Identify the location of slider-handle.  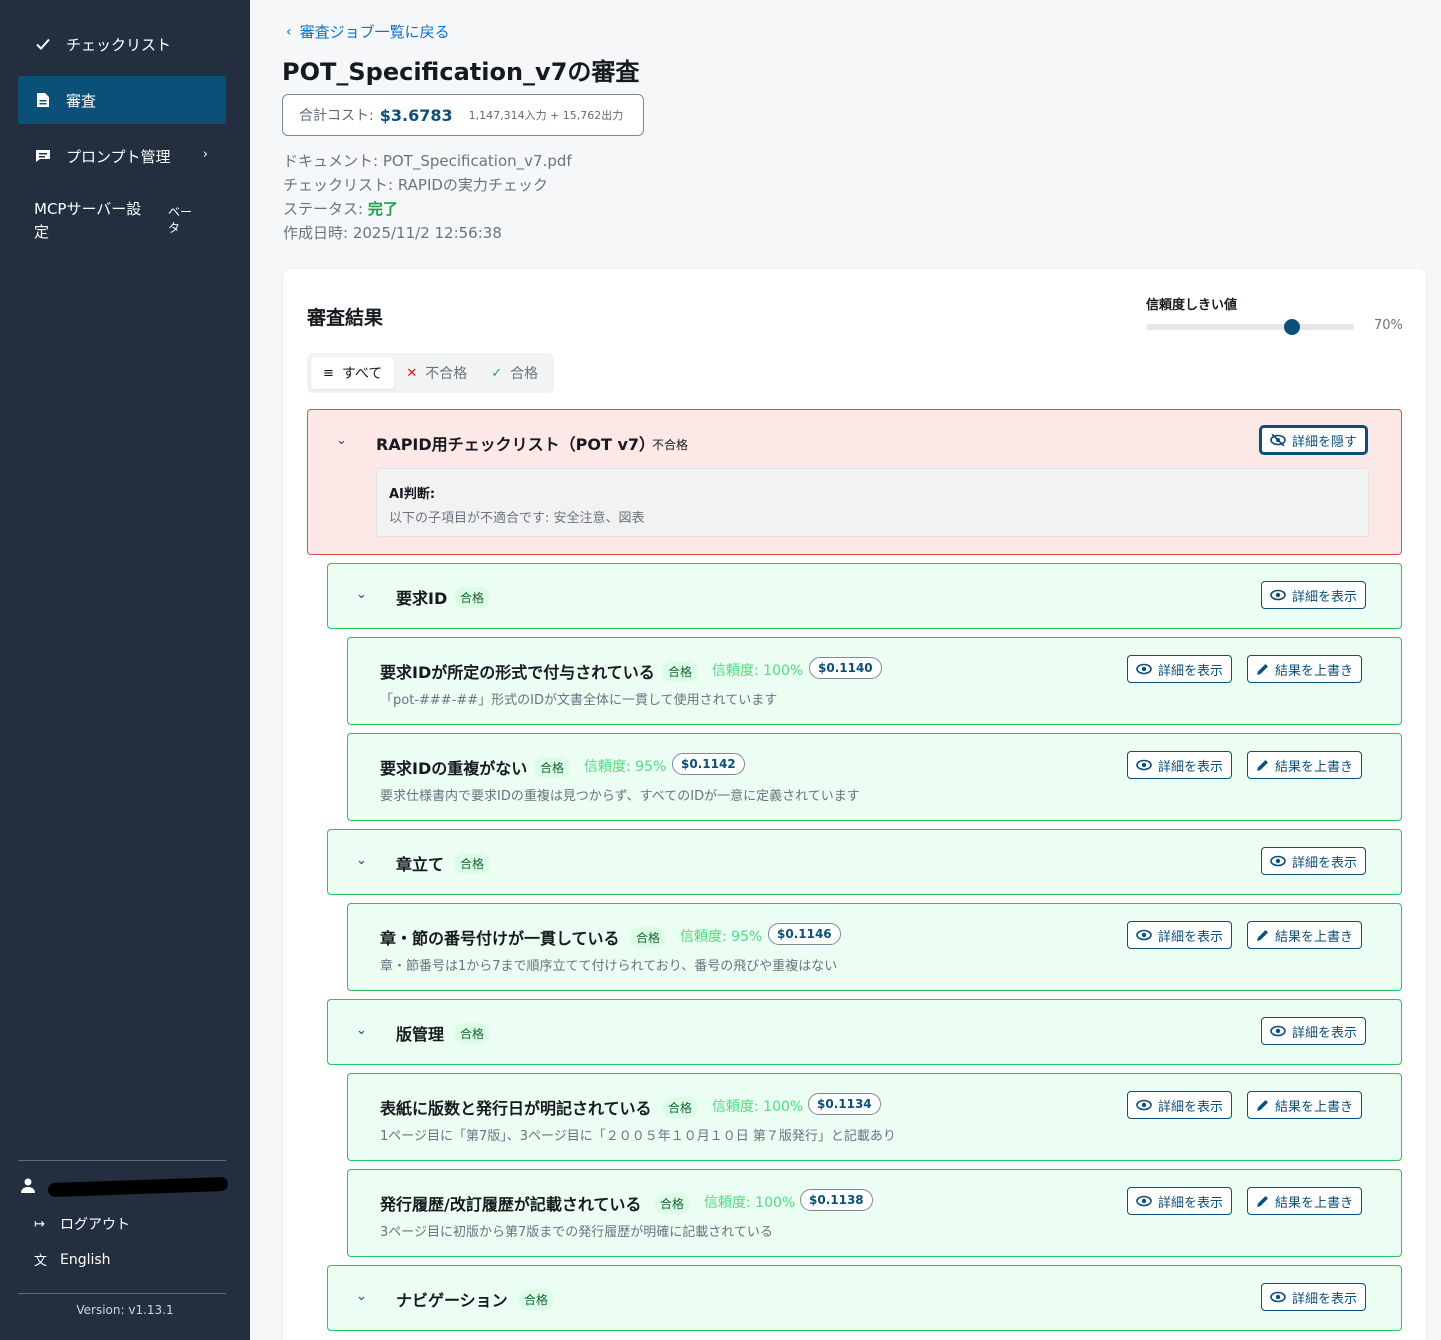
(1291, 327).